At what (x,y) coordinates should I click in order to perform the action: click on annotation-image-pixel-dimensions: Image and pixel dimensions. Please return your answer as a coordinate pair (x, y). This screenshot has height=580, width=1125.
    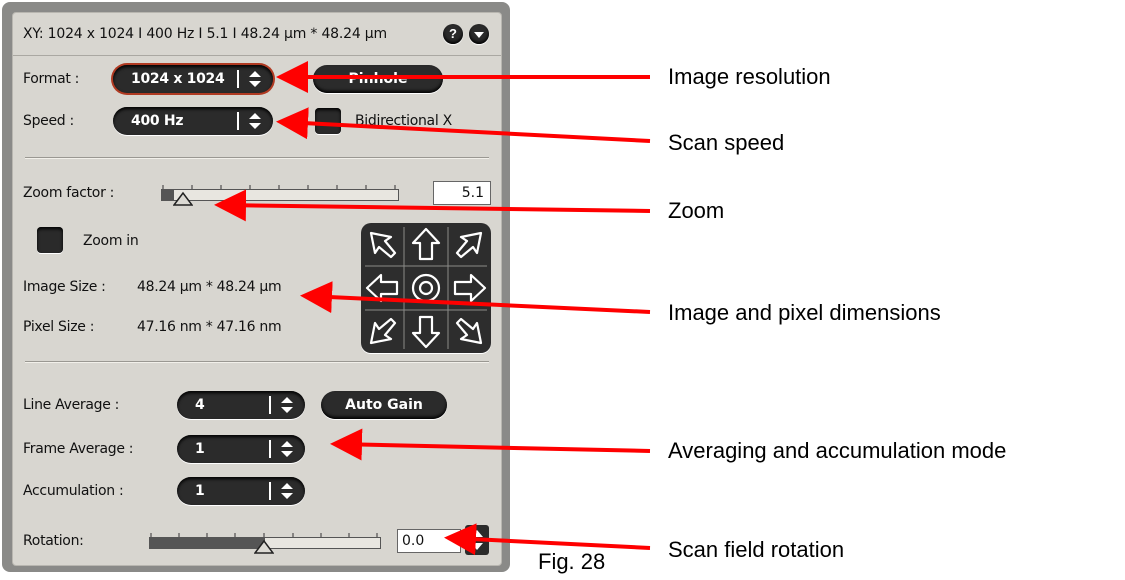
    Looking at the image, I should click on (804, 312).